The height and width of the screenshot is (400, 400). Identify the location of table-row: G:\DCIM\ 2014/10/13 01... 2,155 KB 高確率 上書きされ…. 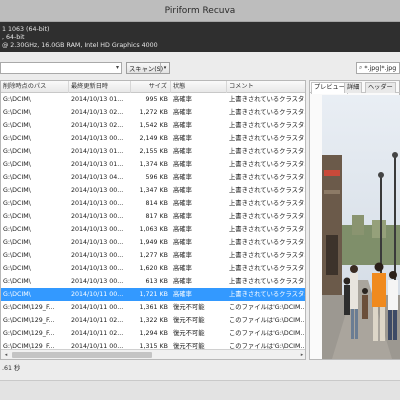
(153, 151).